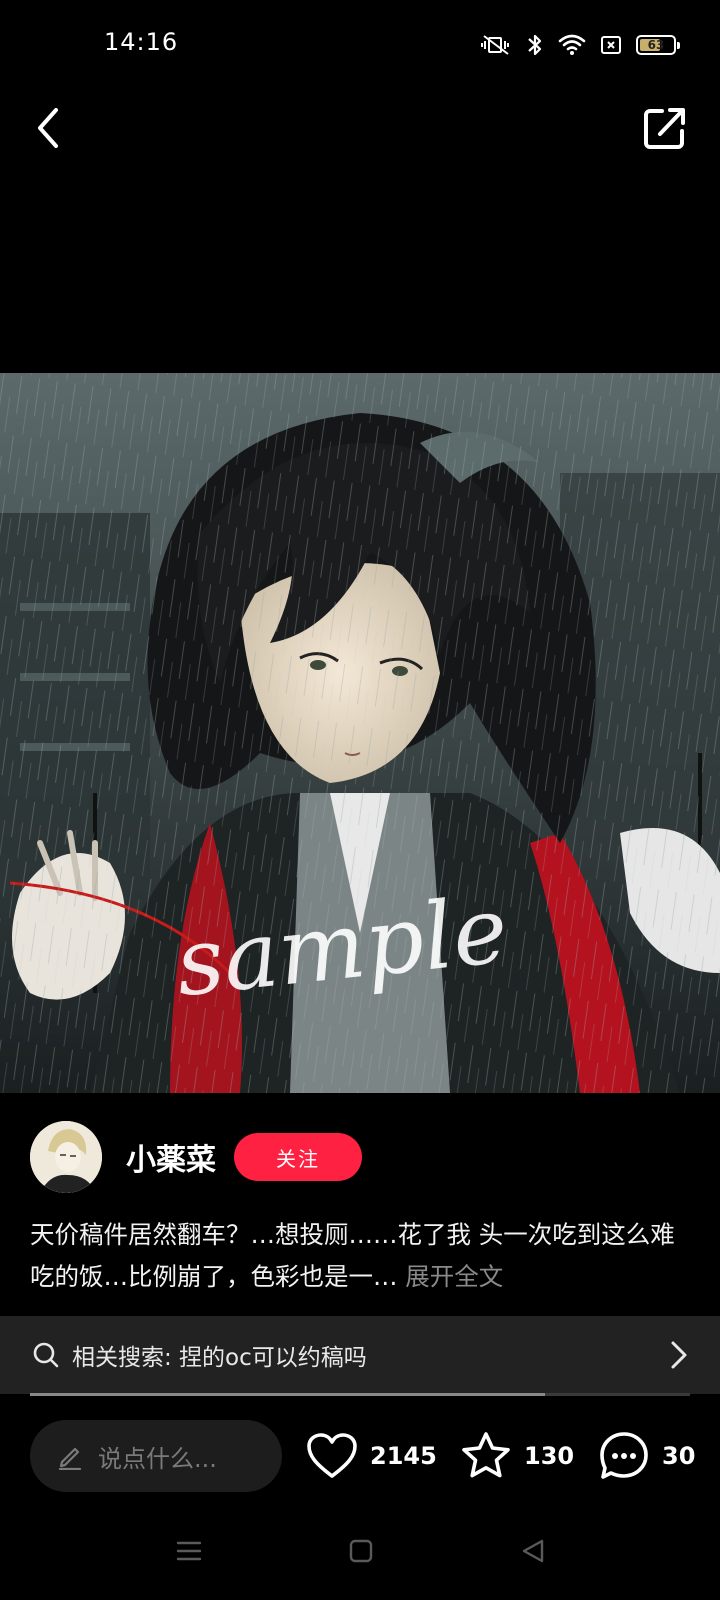 The height and width of the screenshot is (1600, 720). I want to click on recent-apps-icon, so click(189, 1551).